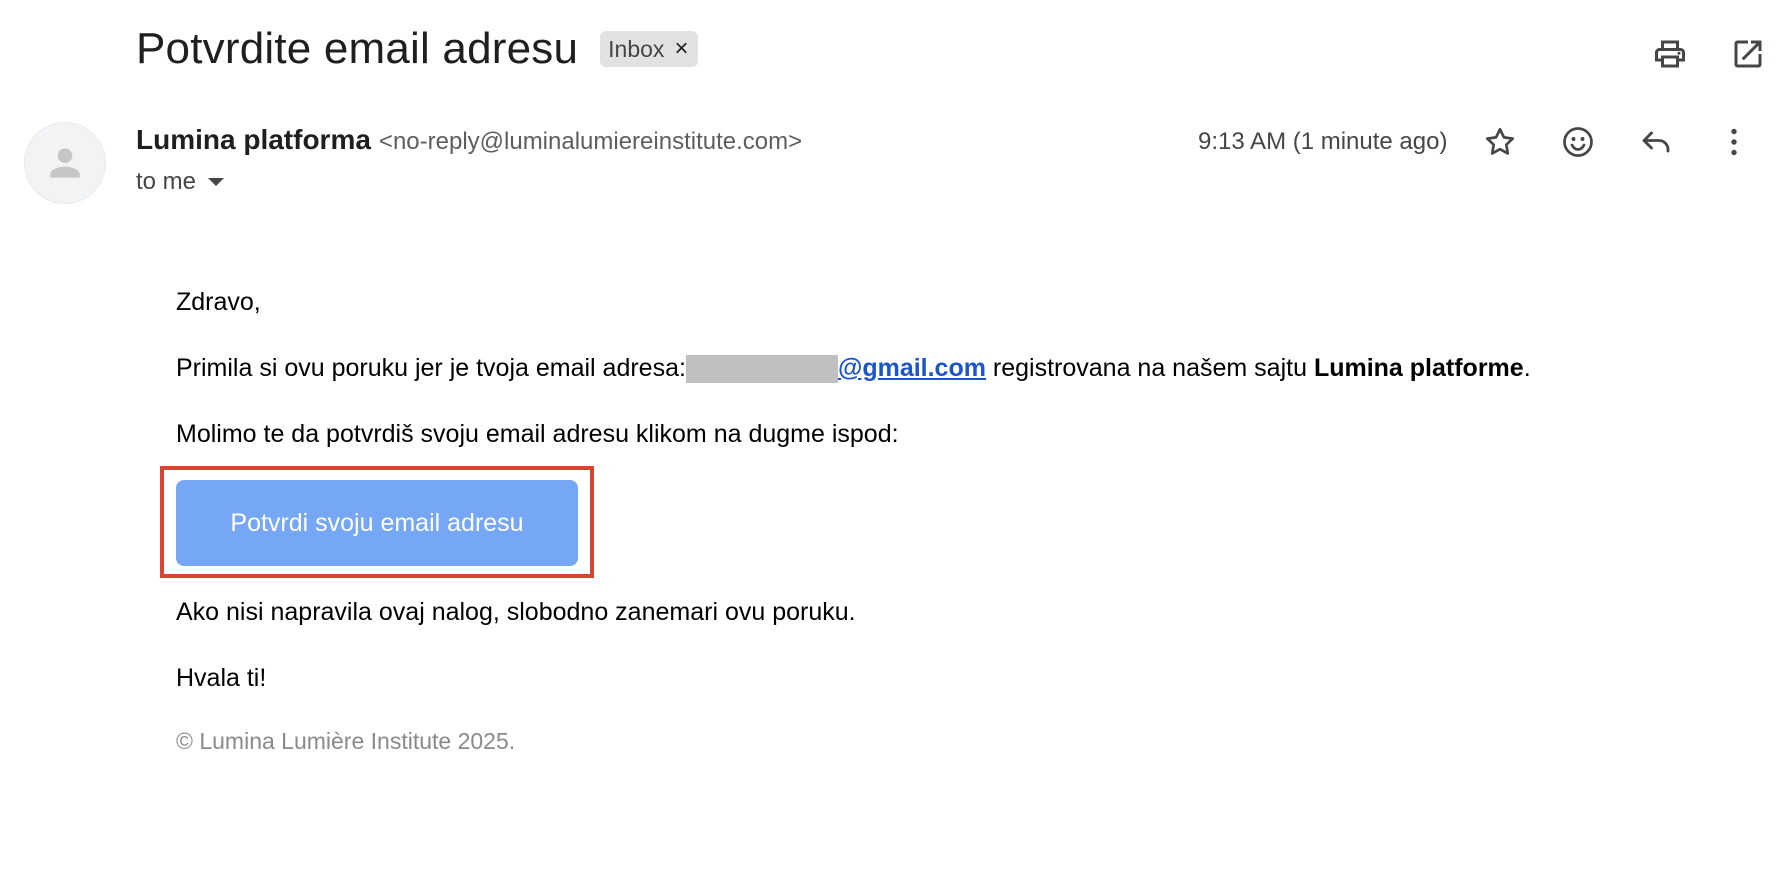 The height and width of the screenshot is (888, 1788). I want to click on greeting: Zdravo,, so click(218, 302).